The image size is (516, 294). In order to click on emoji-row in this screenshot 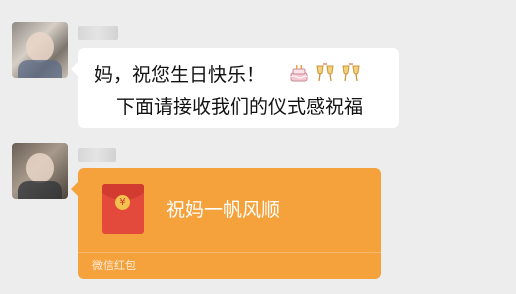, I will do `click(325, 73)`.